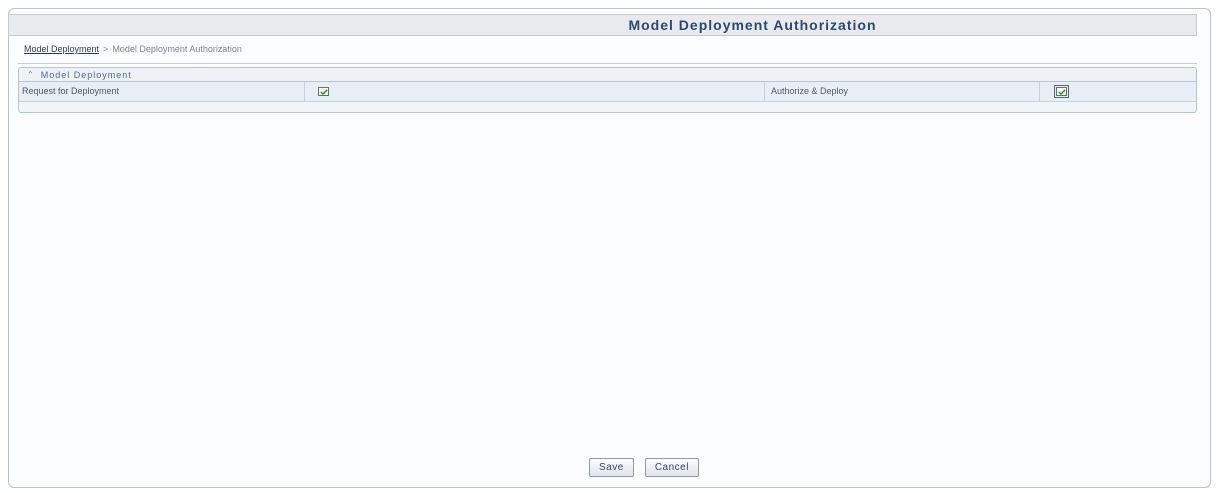  What do you see at coordinates (607, 63) in the screenshot?
I see `divider` at bounding box center [607, 63].